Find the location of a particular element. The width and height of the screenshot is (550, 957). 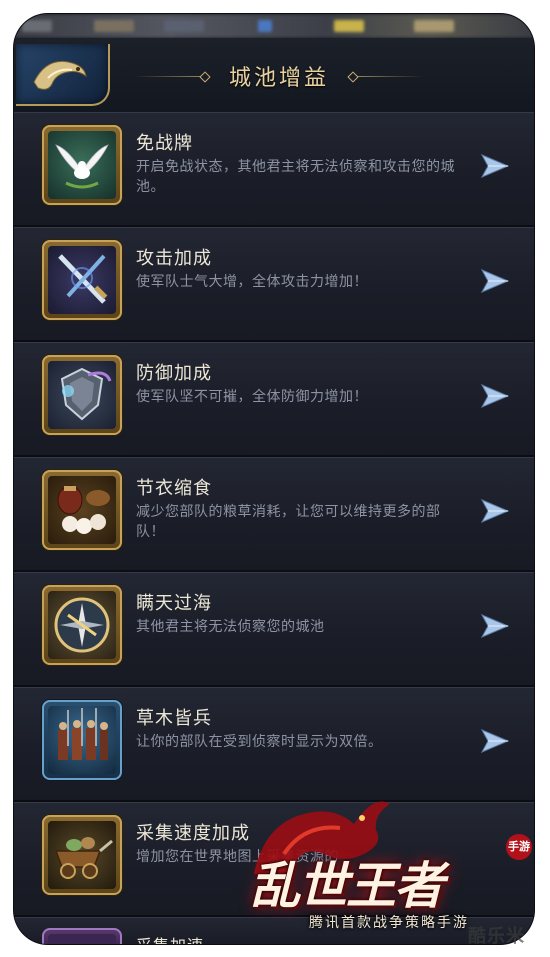

page-title-wrap: 城池增益 is located at coordinates (279, 76).